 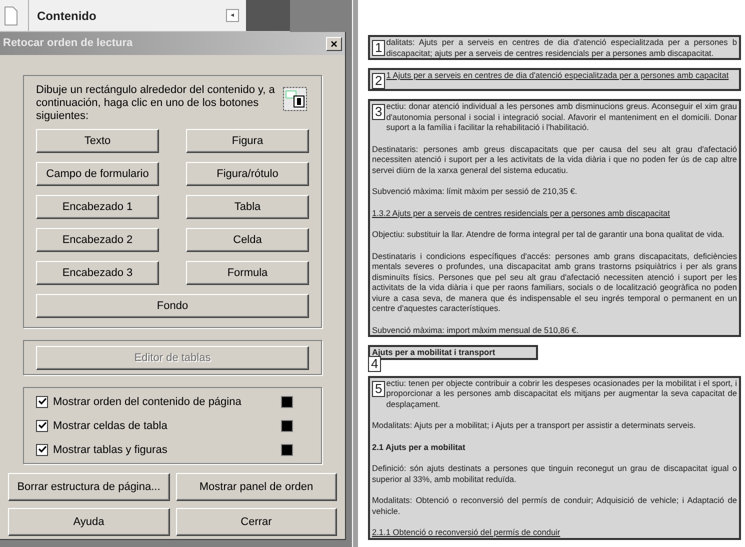 What do you see at coordinates (110, 426) in the screenshot?
I see `option-label: Mostrar celdas de tabla` at bounding box center [110, 426].